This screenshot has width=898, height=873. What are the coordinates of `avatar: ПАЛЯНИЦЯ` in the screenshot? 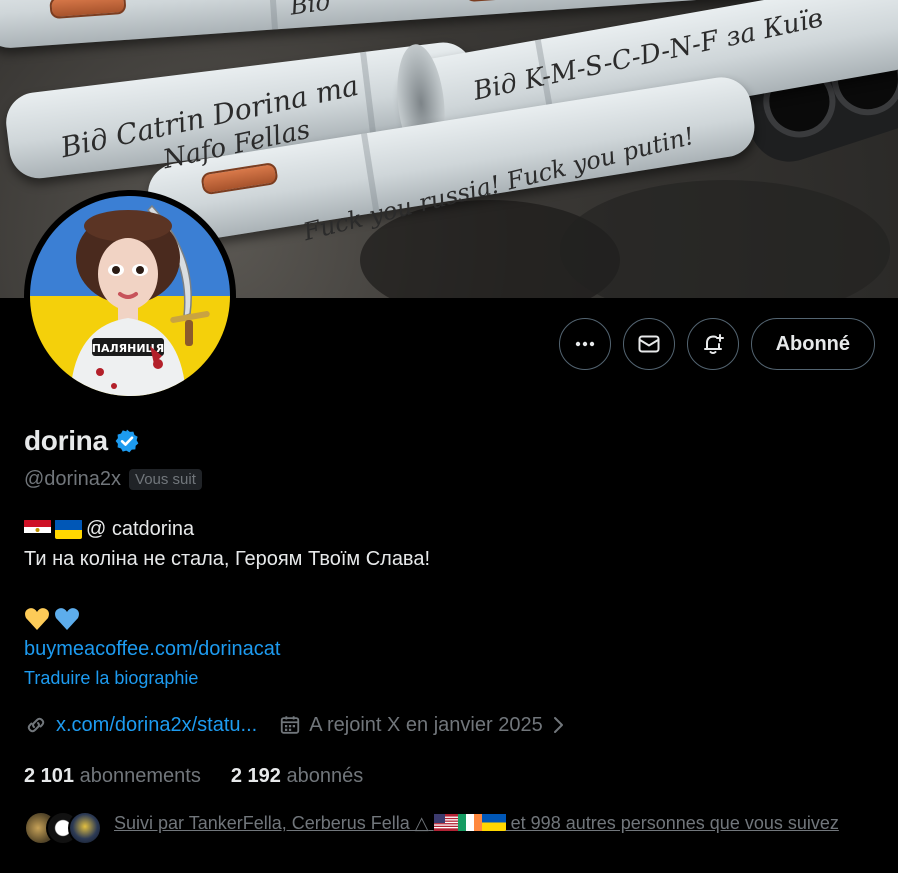 It's located at (130, 296).